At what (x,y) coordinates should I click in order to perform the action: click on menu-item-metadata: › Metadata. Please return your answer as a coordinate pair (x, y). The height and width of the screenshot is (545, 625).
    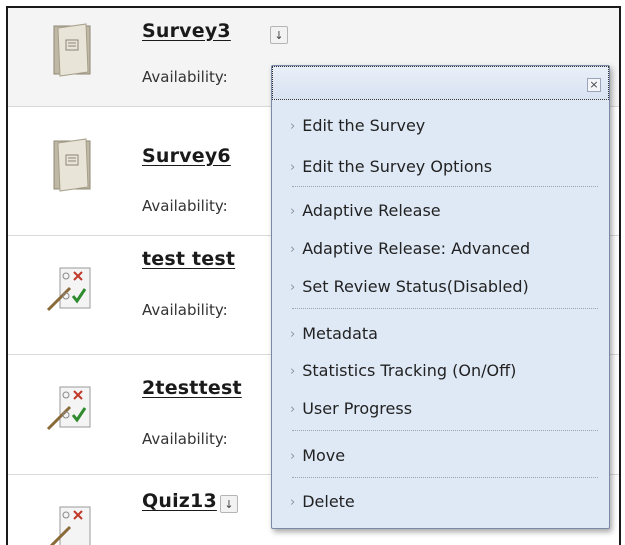
    Looking at the image, I should click on (334, 333).